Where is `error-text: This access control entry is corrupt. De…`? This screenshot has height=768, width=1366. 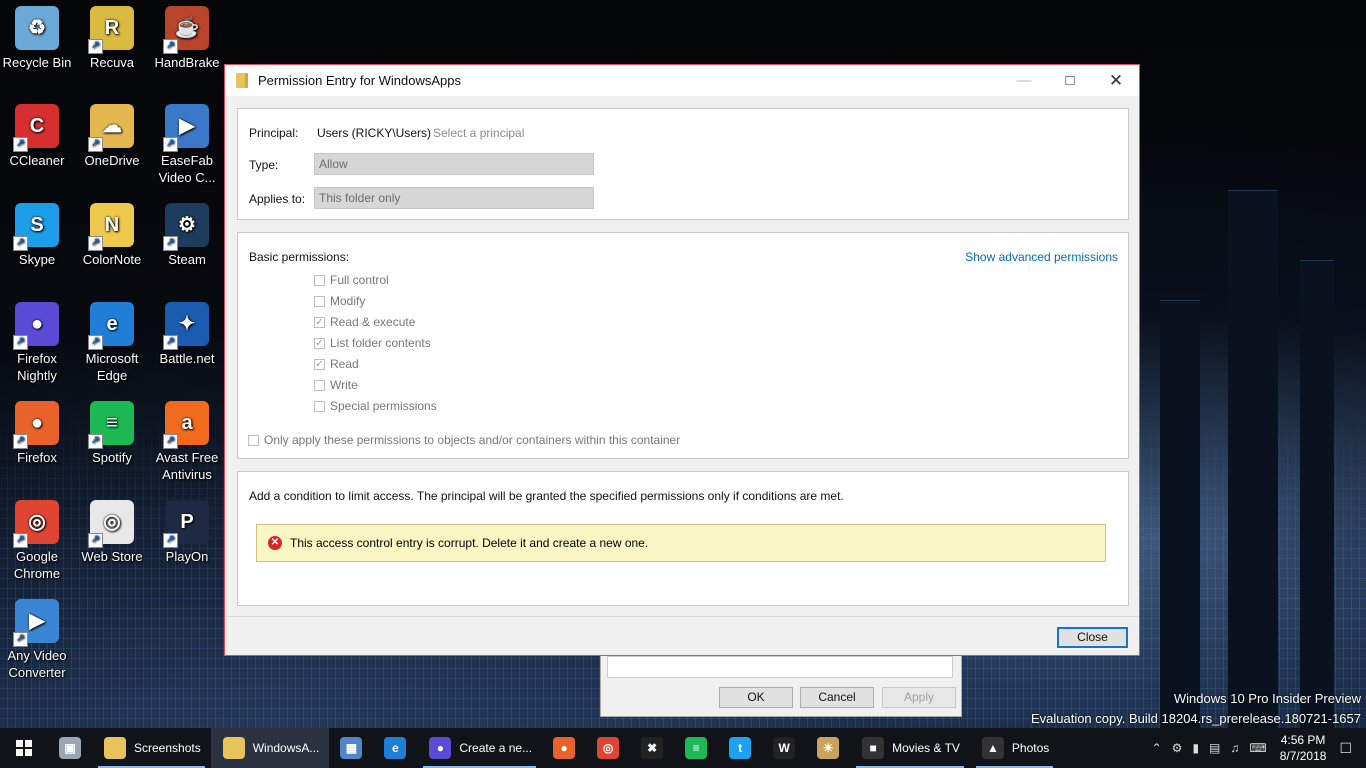
error-text: This access control entry is corrupt. De… is located at coordinates (469, 543).